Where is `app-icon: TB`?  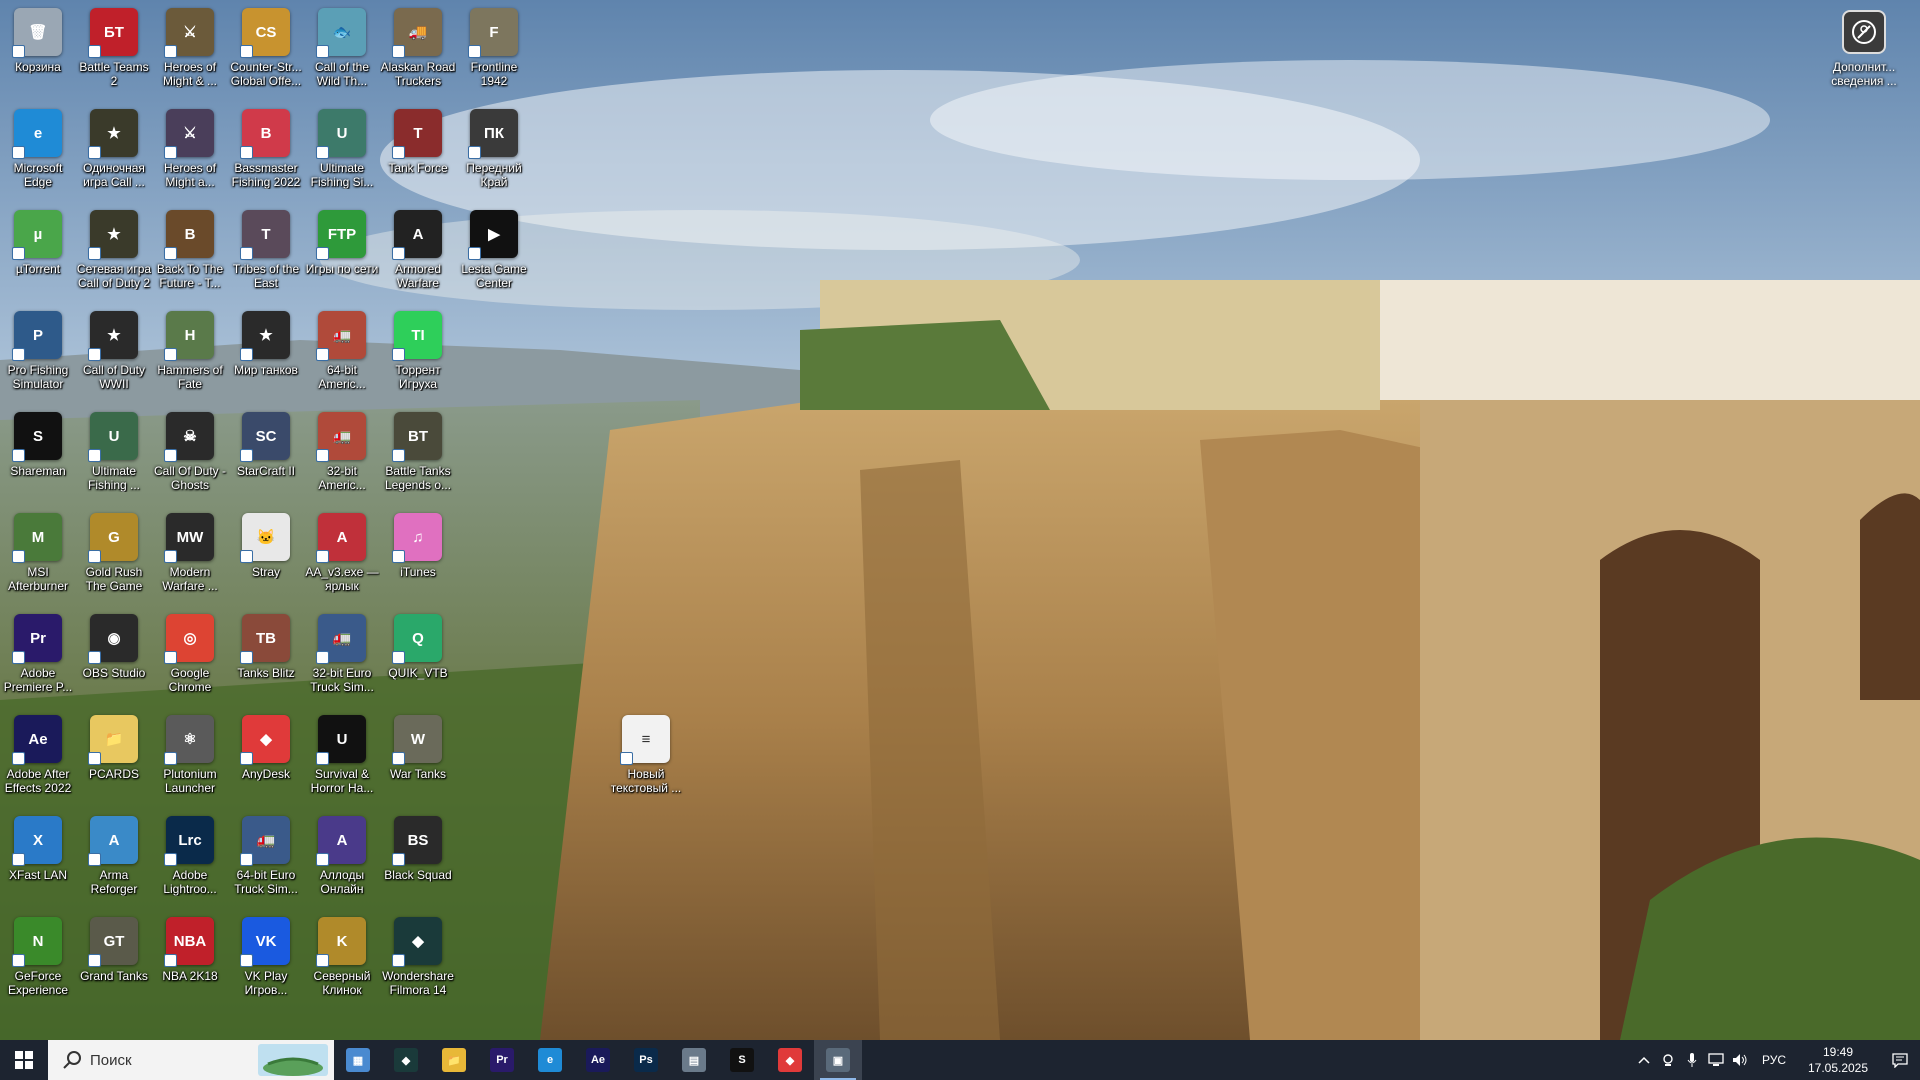 app-icon: TB is located at coordinates (265, 639).